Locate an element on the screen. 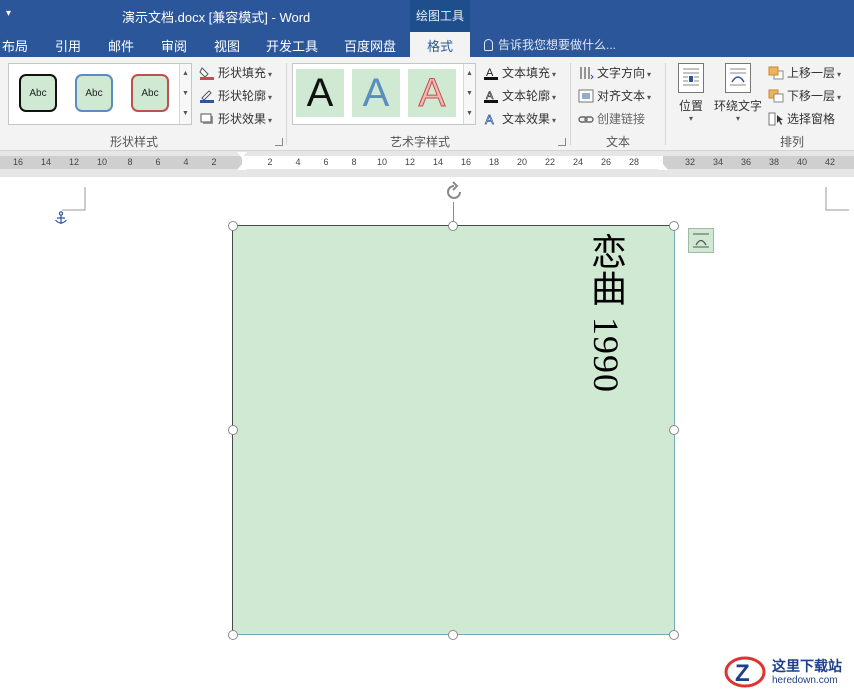 This screenshot has width=854, height=691. group-label-shape-styles: 形状样式 is located at coordinates (134, 142).